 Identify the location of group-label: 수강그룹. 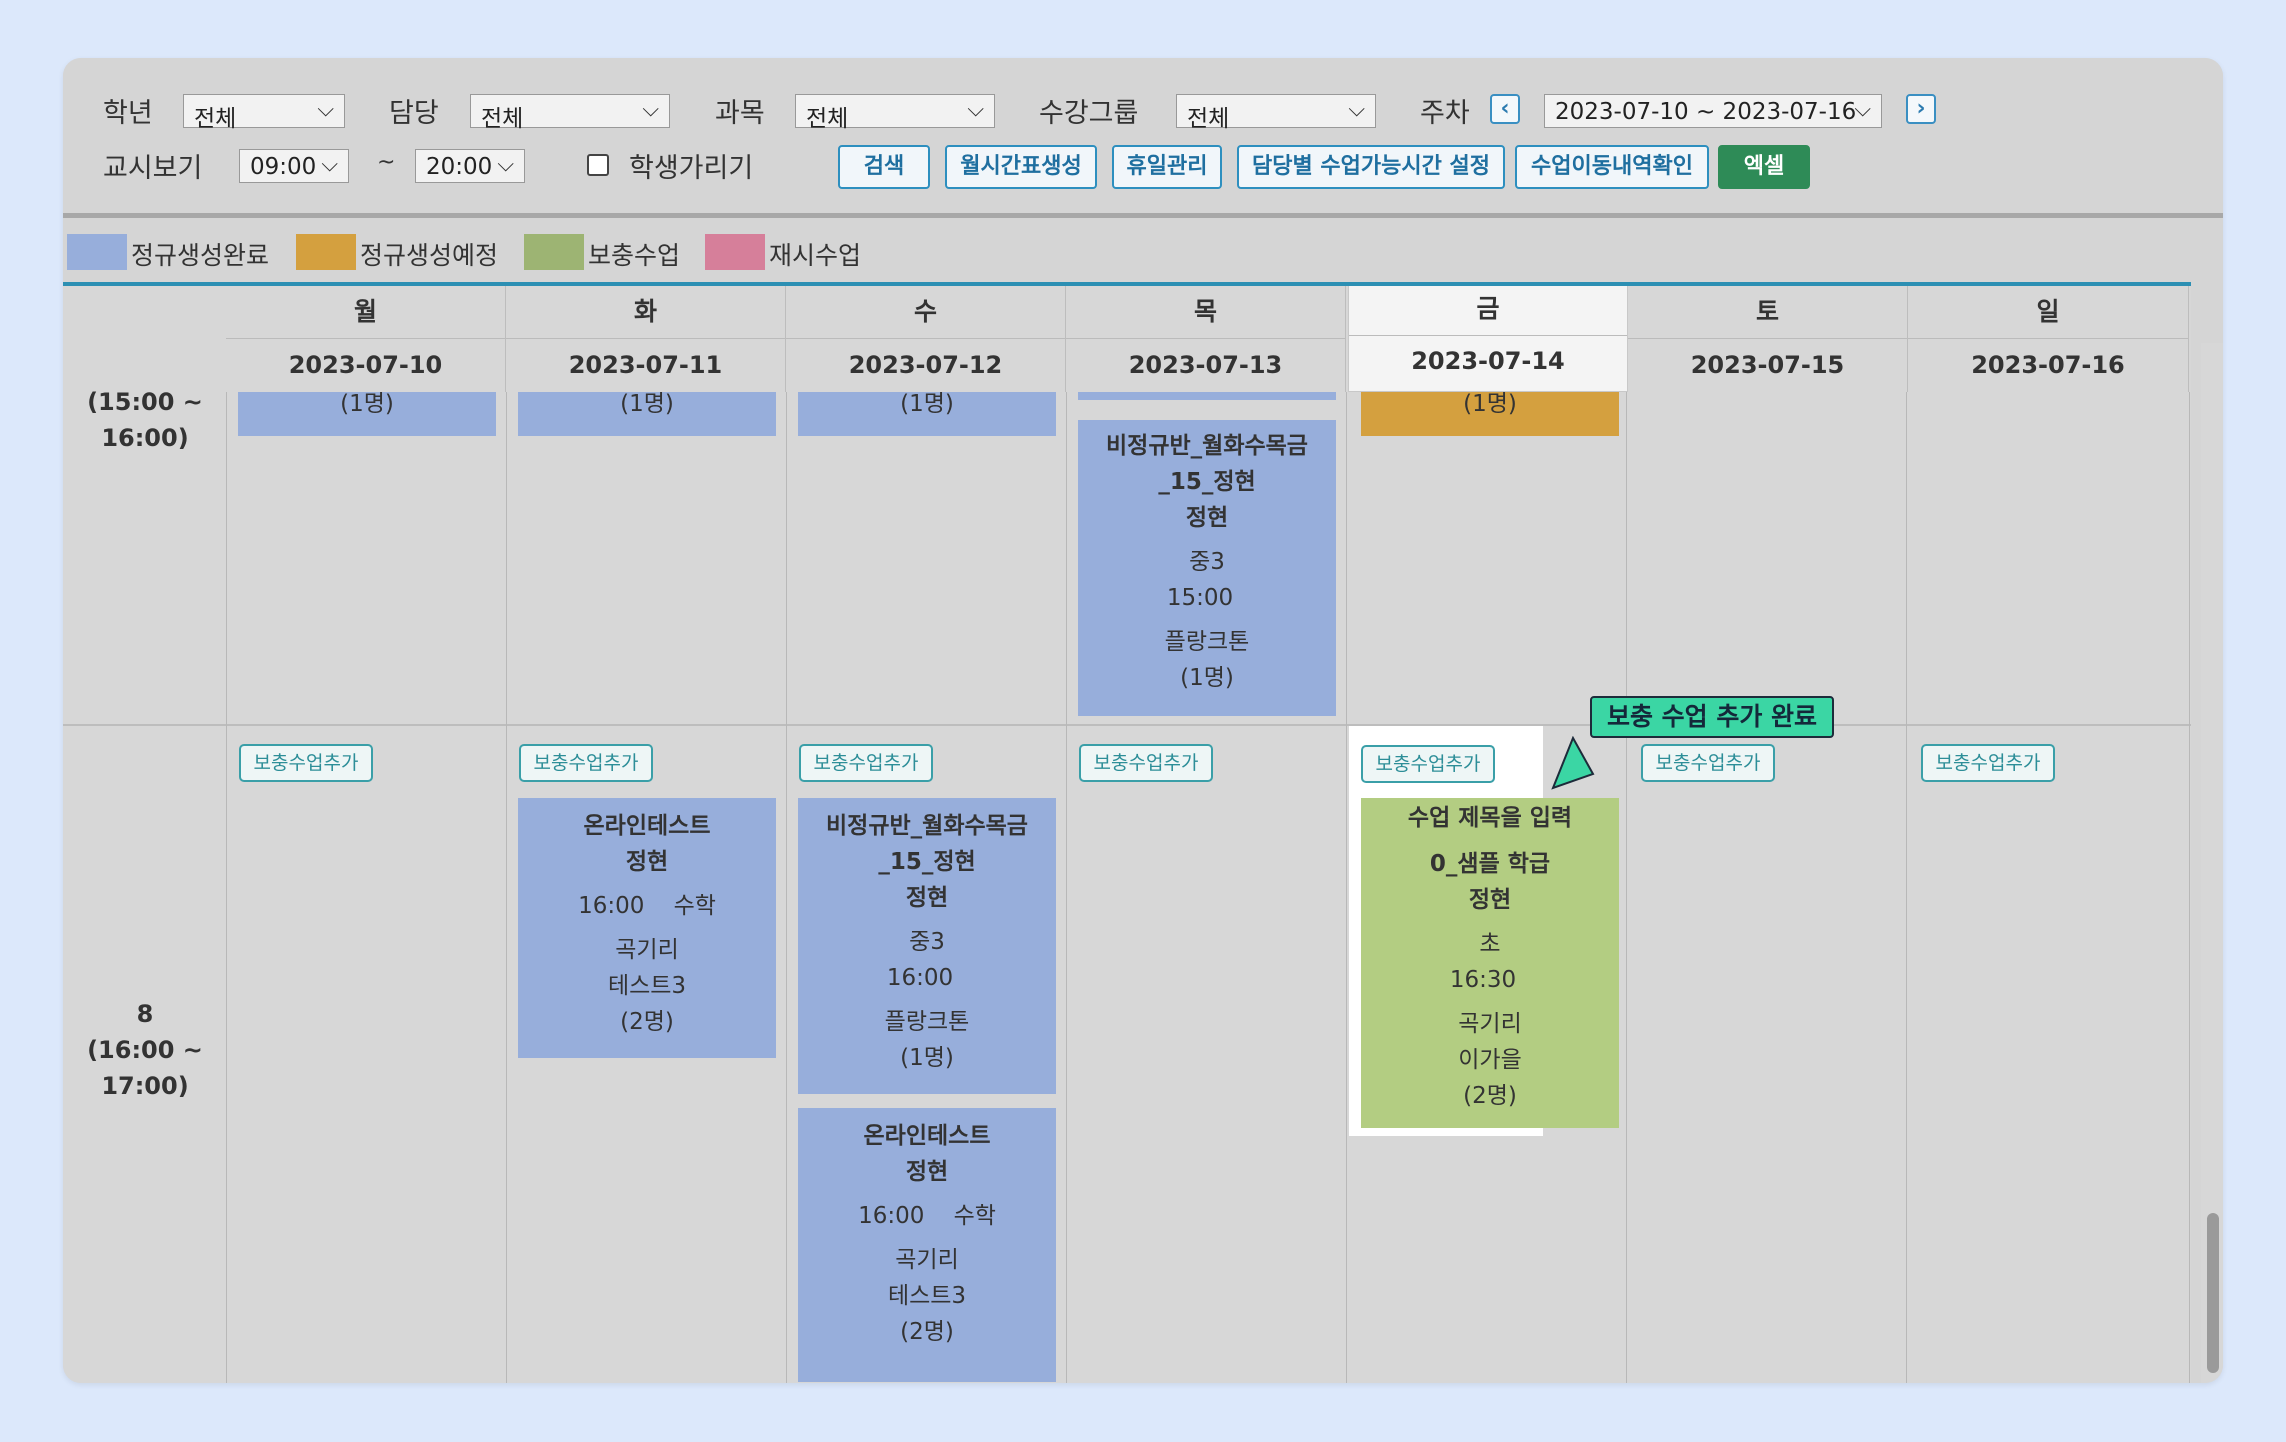
(1089, 113).